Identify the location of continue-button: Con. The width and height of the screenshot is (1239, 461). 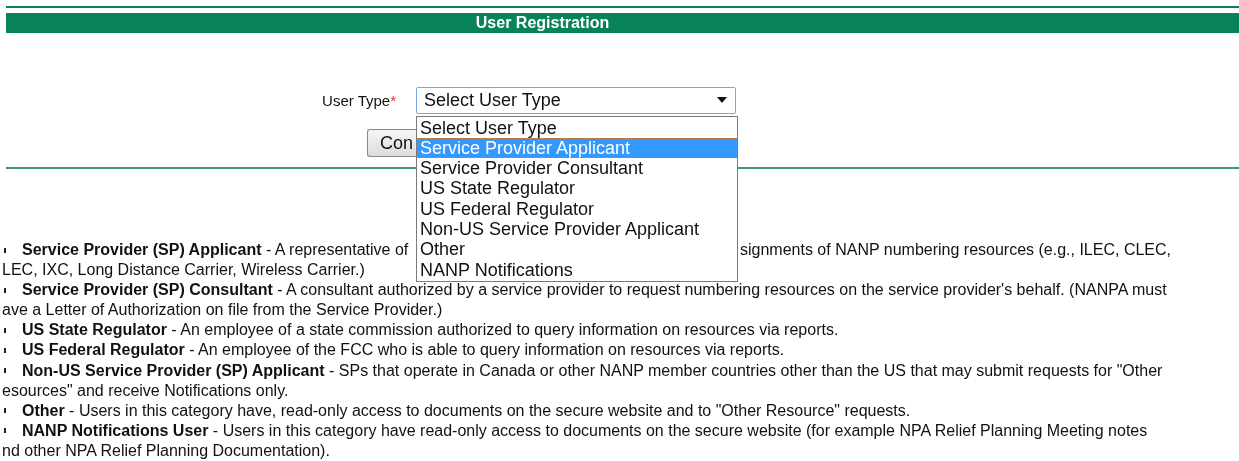
(391, 143).